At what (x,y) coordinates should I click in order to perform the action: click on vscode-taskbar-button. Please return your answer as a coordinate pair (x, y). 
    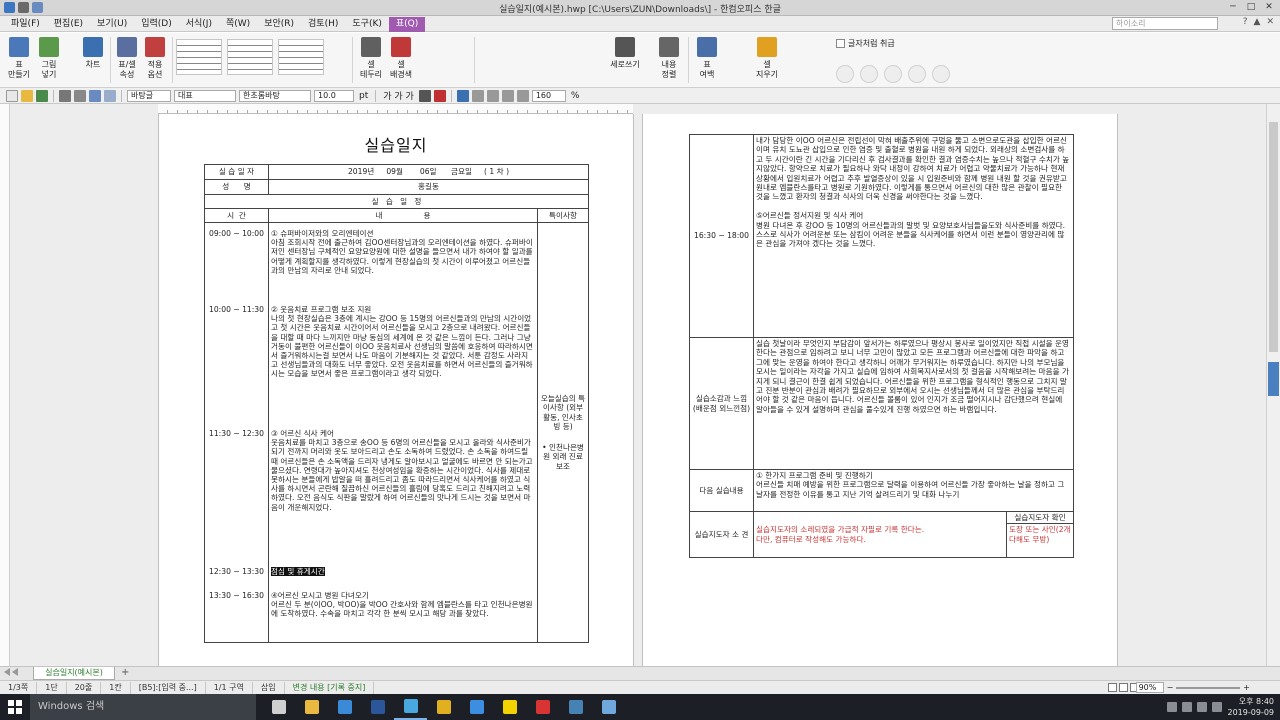
    Looking at the image, I should click on (344, 707).